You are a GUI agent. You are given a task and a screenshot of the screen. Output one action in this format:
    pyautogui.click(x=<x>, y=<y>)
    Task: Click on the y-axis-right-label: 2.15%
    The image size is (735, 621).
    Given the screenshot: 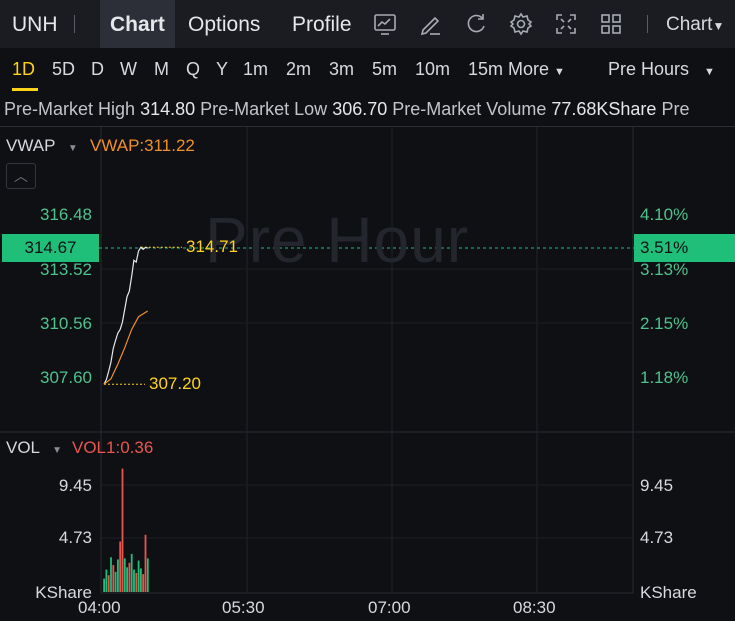 What is the action you would take?
    pyautogui.click(x=664, y=323)
    